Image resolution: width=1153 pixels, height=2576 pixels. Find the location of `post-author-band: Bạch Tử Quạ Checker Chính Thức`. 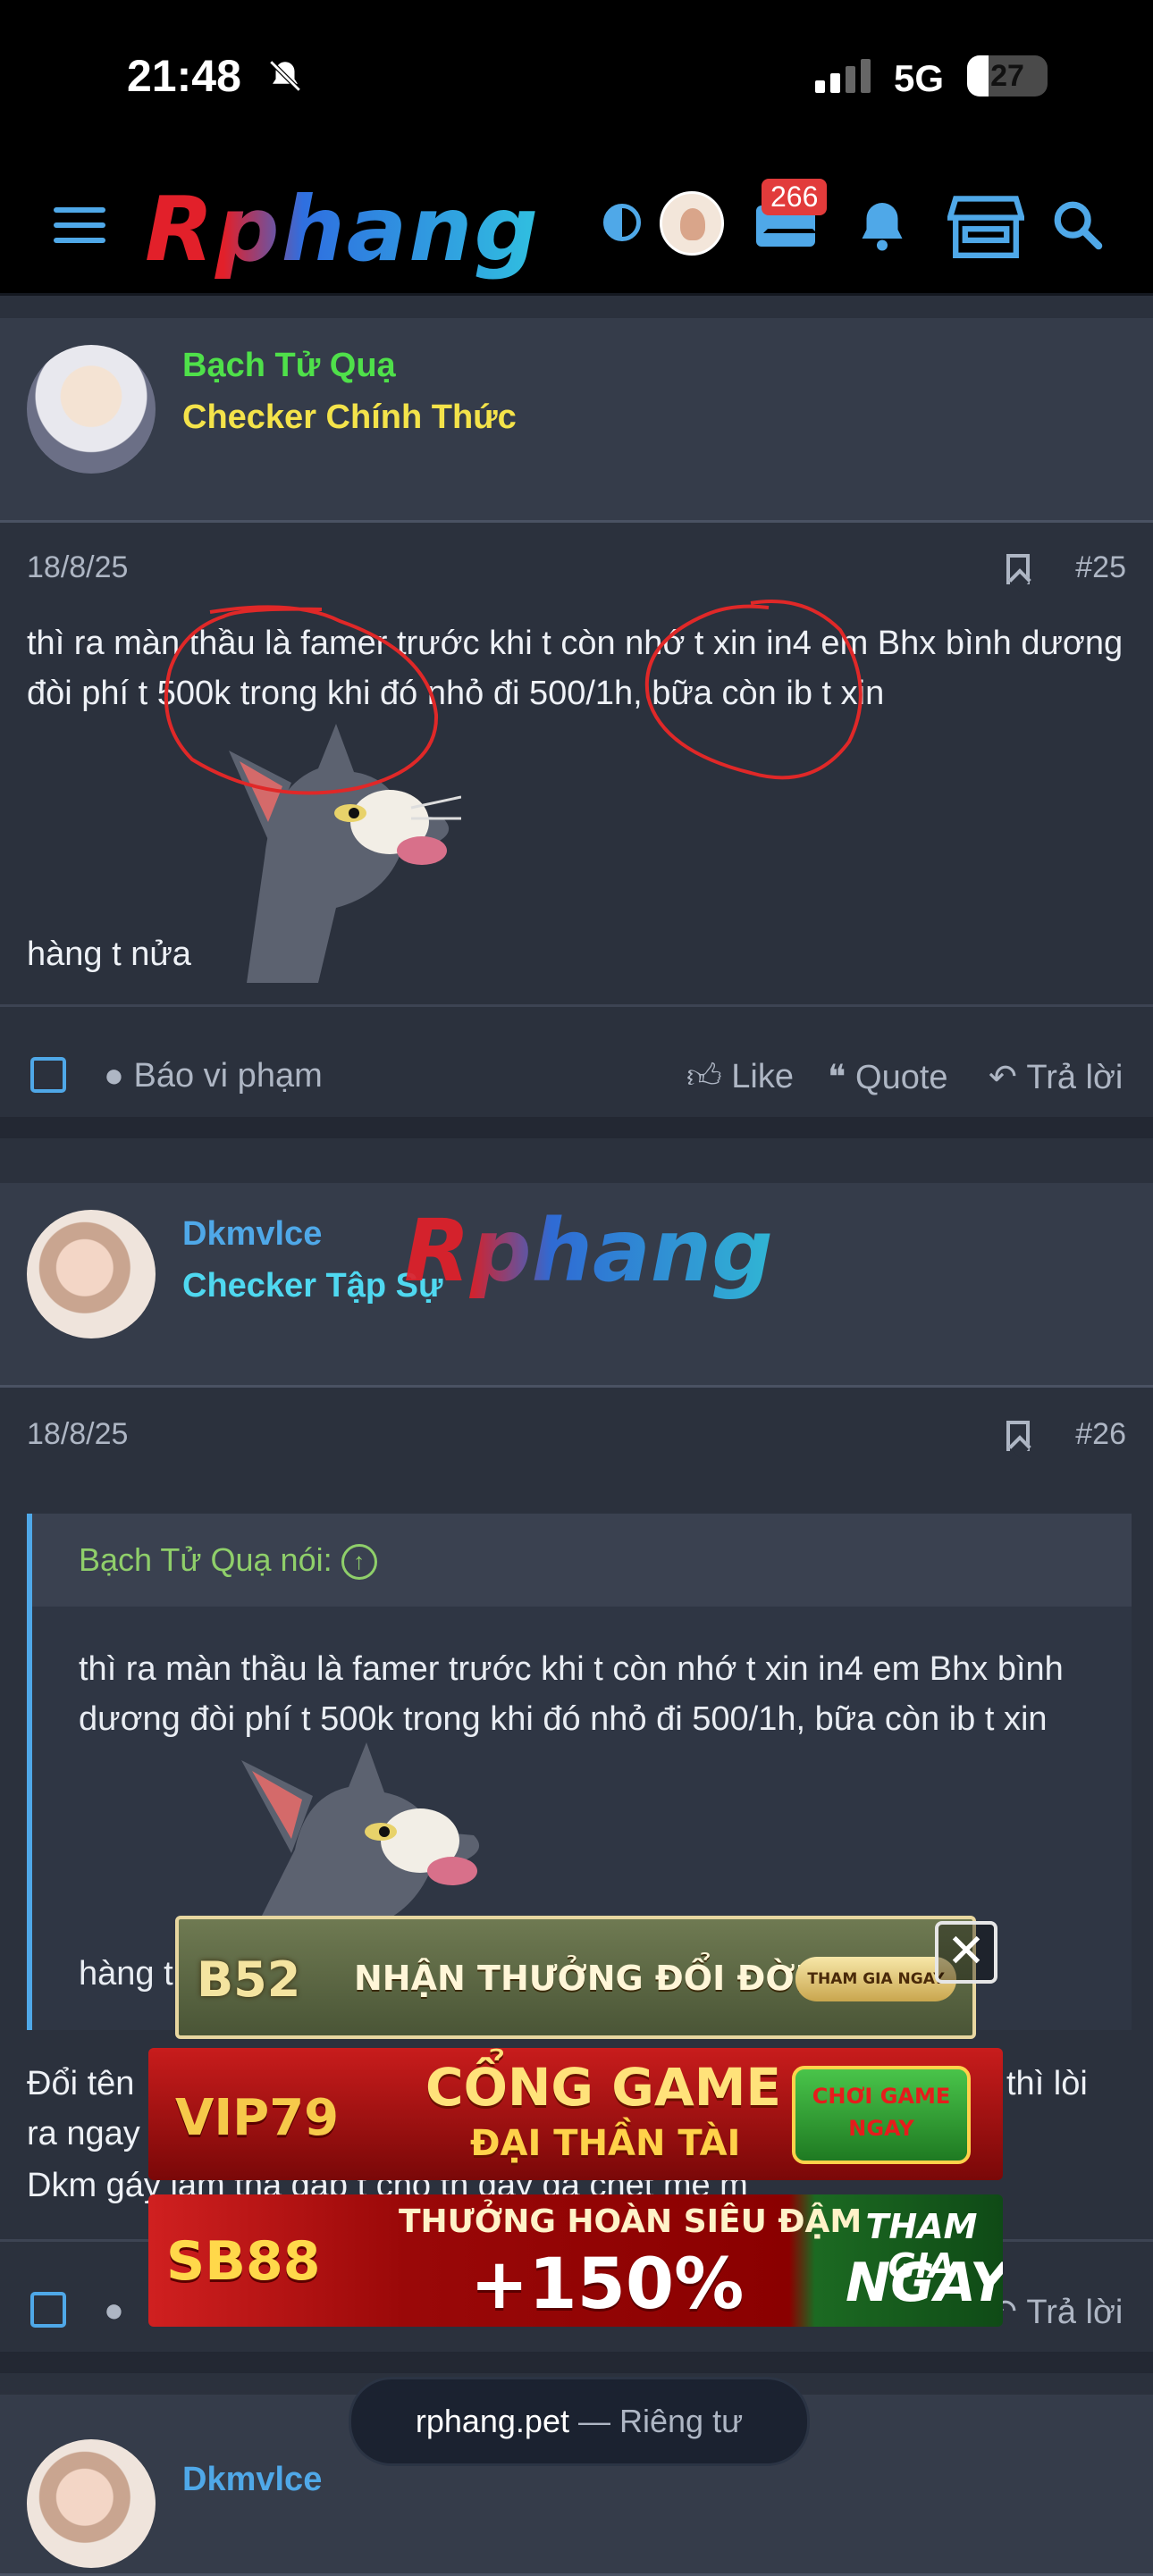

post-author-band: Bạch Tử Quạ Checker Chính Thức is located at coordinates (576, 420).